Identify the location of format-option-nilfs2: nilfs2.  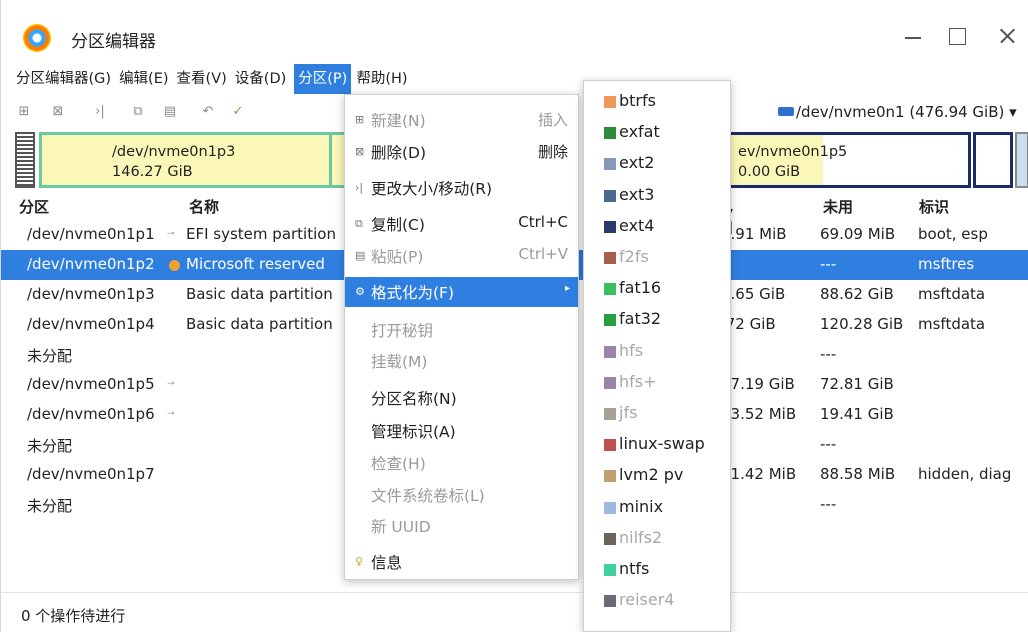
(657, 539).